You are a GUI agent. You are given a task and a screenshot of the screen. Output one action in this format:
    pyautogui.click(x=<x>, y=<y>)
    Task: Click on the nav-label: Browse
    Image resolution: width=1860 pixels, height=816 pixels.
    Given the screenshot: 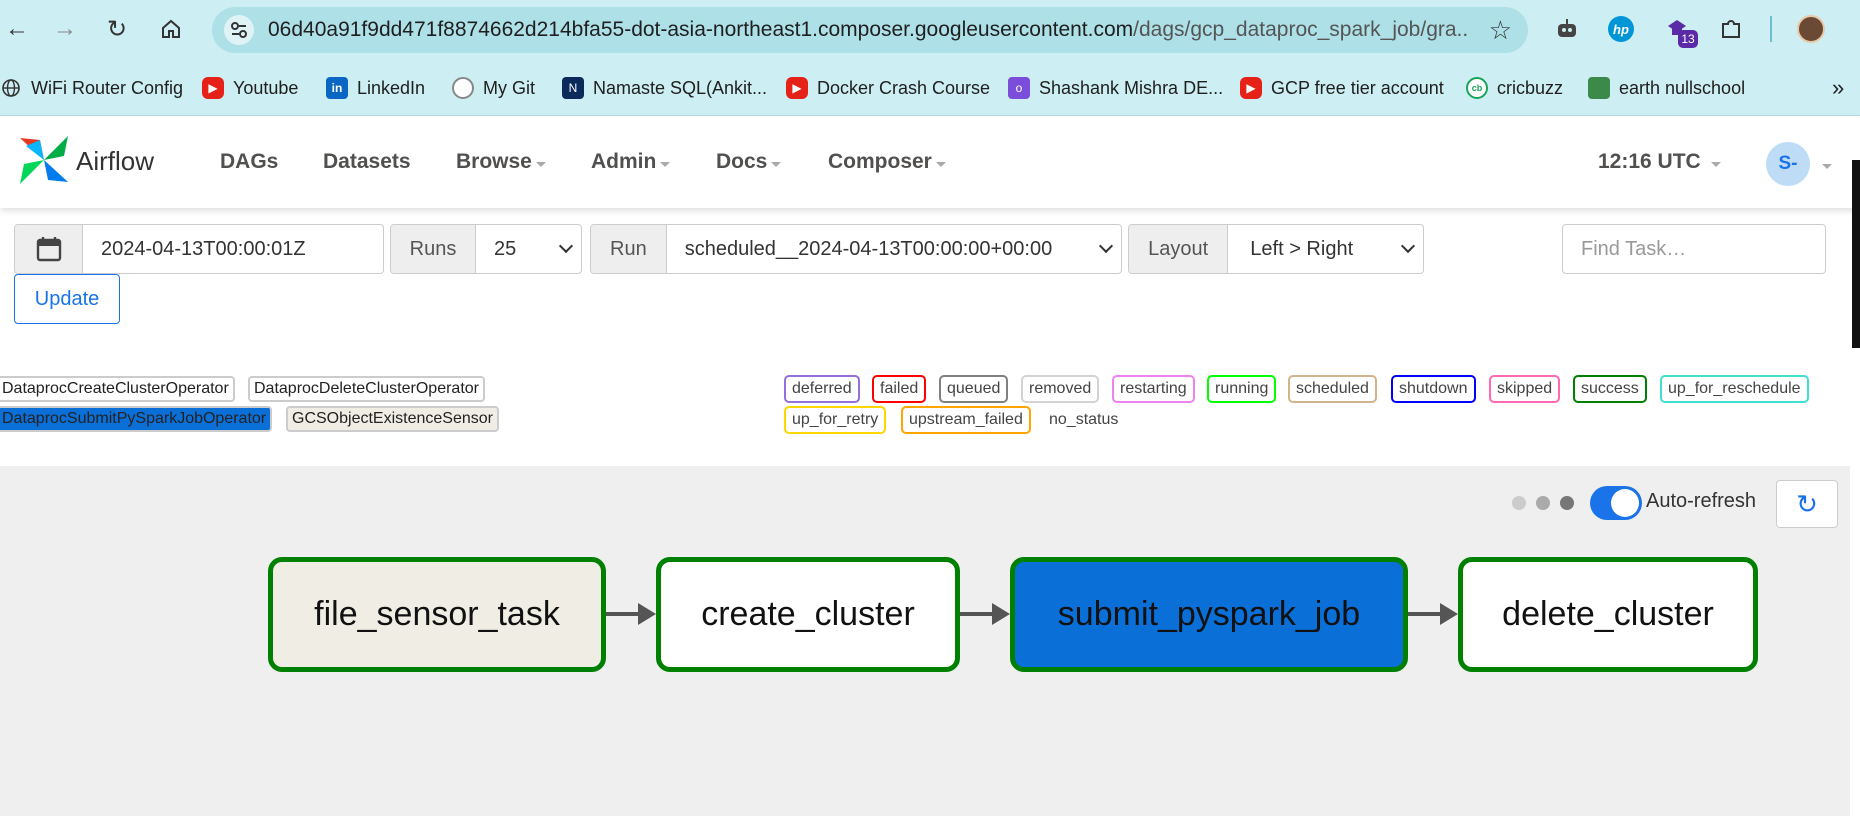 What is the action you would take?
    pyautogui.click(x=494, y=161)
    